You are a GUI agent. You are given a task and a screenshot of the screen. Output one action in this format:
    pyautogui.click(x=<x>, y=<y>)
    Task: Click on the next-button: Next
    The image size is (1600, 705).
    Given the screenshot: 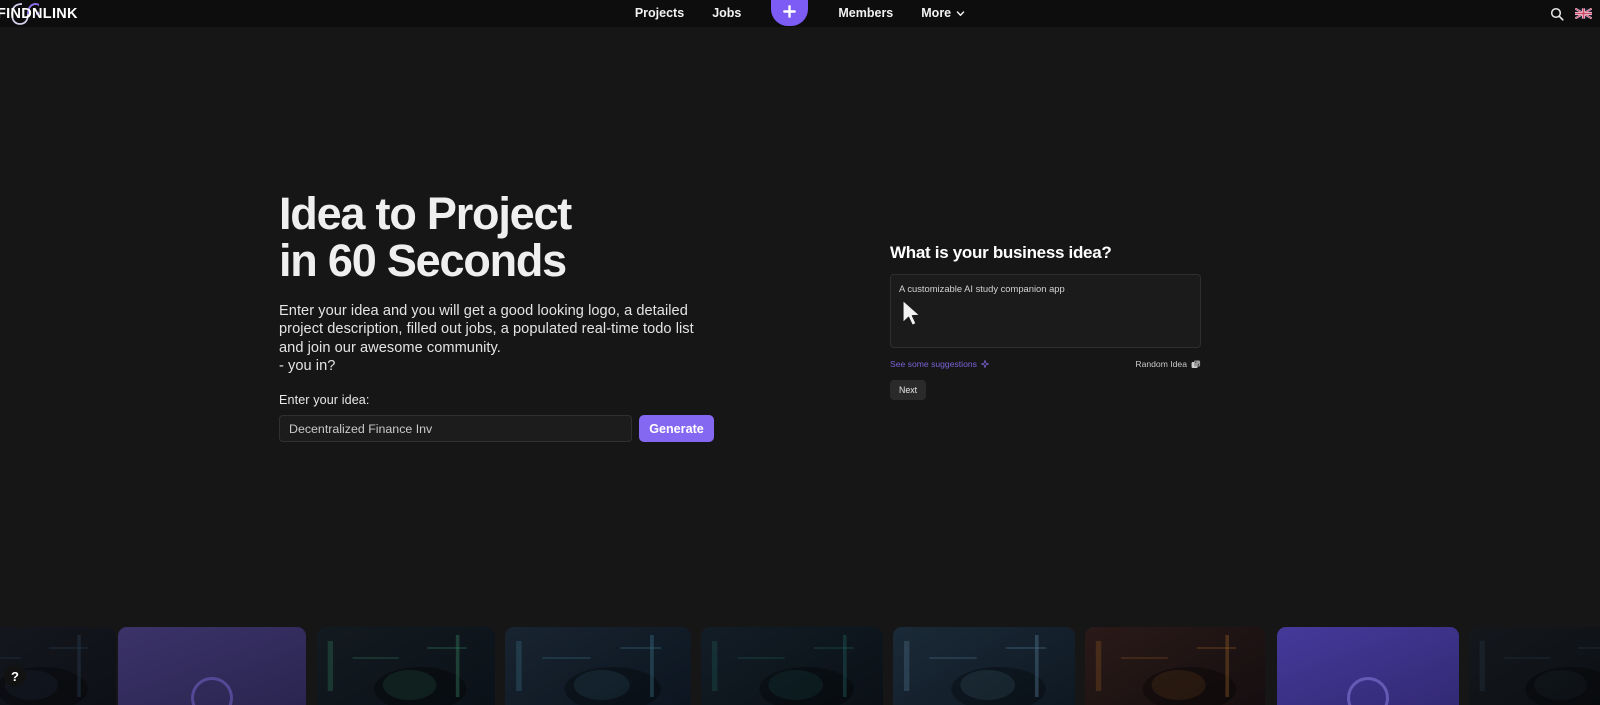 What is the action you would take?
    pyautogui.click(x=908, y=390)
    